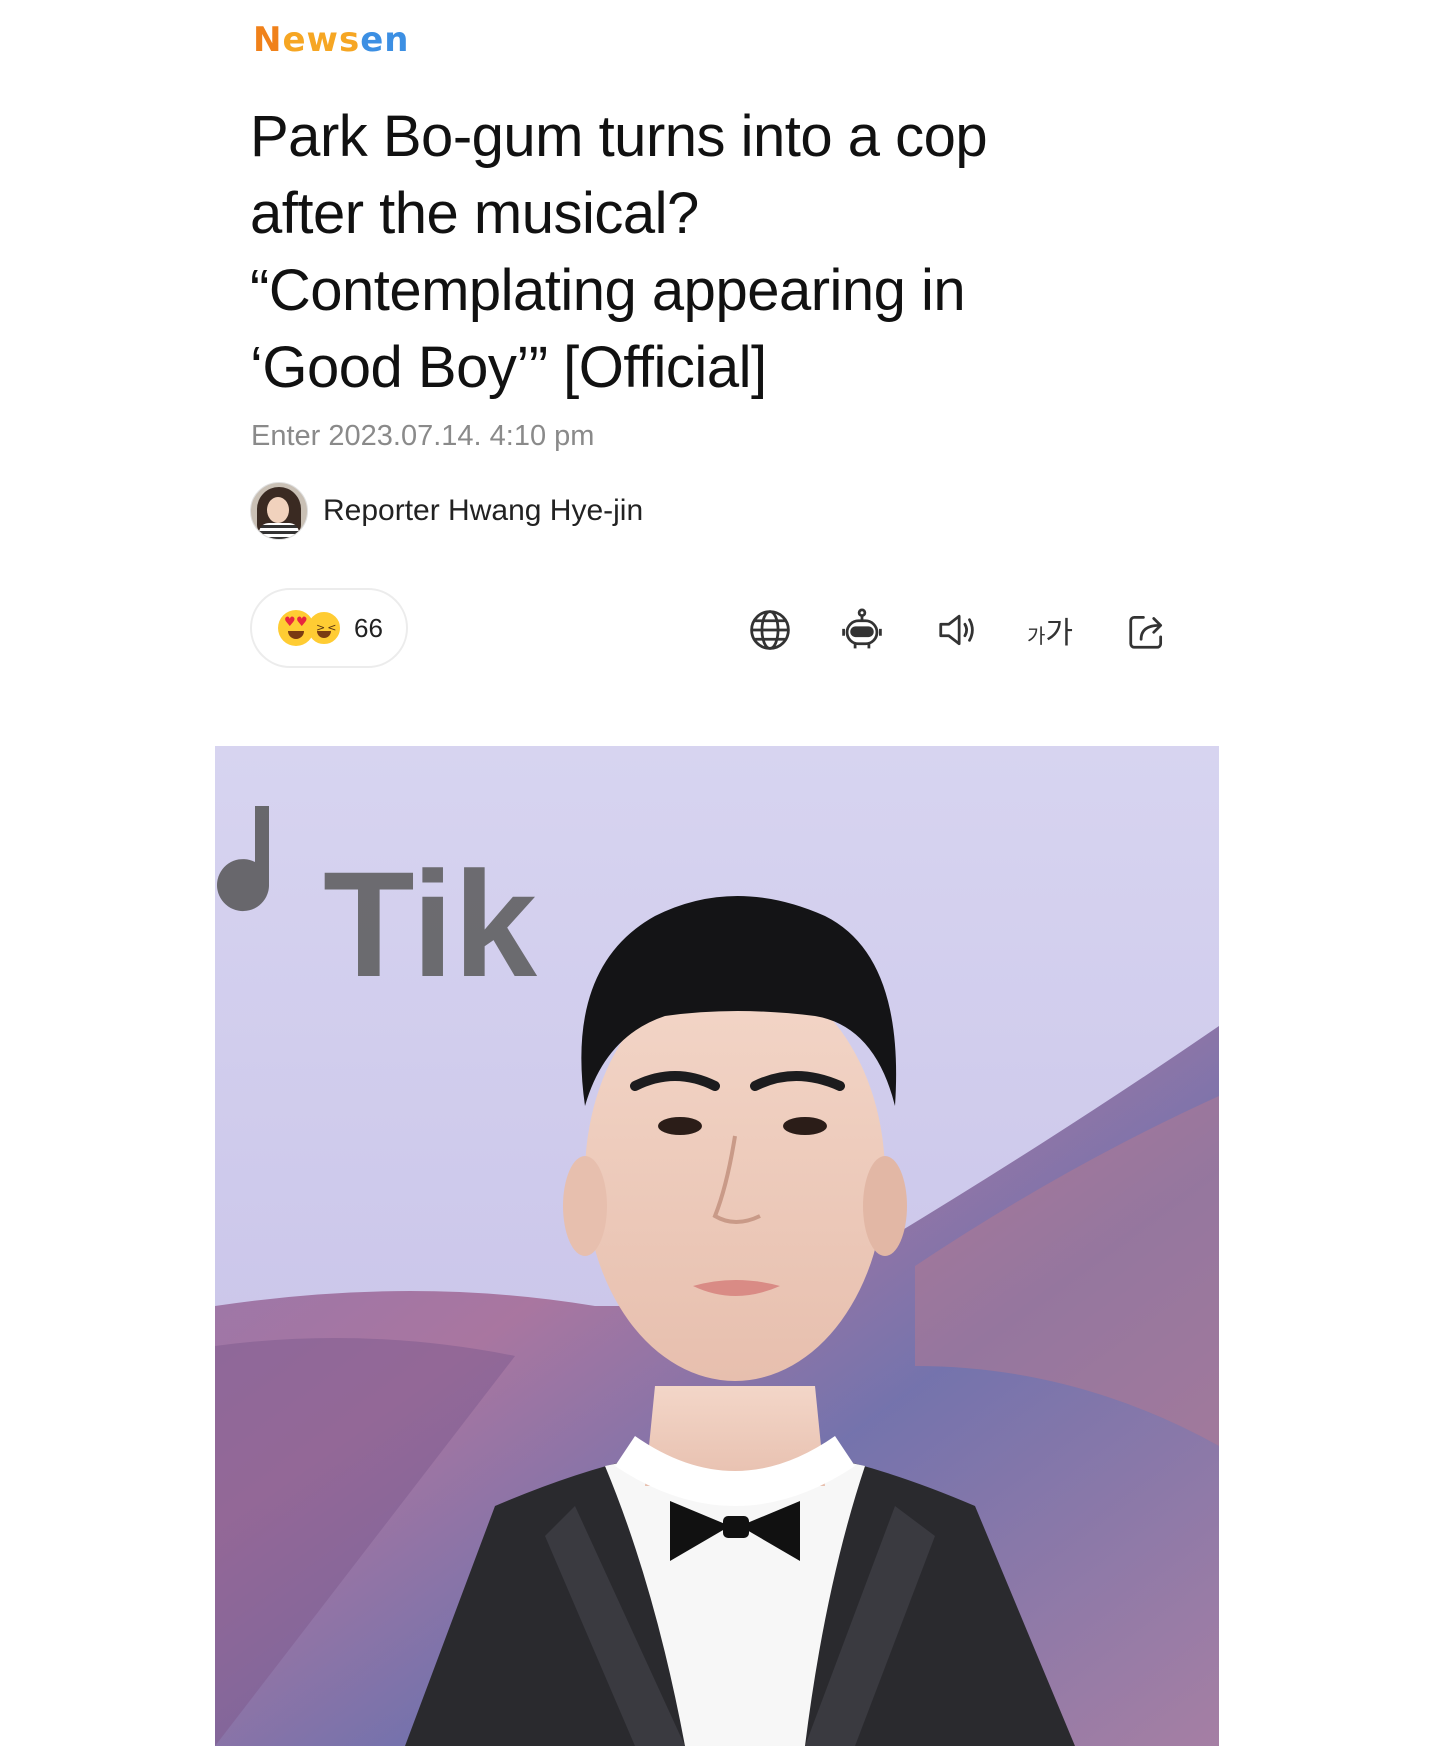 The width and height of the screenshot is (1440, 1746). I want to click on headline-line: after the musical?, so click(474, 213).